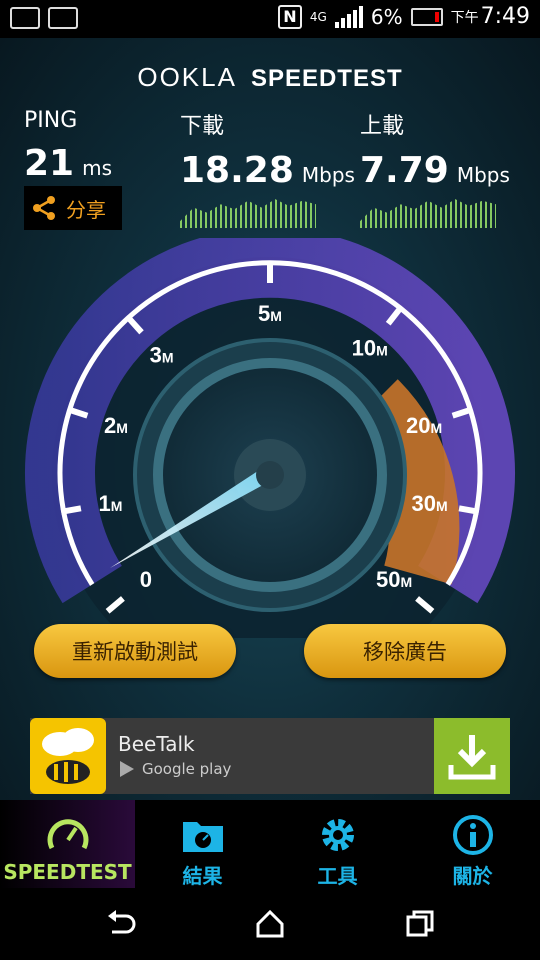 This screenshot has width=540, height=960. Describe the element at coordinates (63, 18) in the screenshot. I see `image-notification-icon` at that location.